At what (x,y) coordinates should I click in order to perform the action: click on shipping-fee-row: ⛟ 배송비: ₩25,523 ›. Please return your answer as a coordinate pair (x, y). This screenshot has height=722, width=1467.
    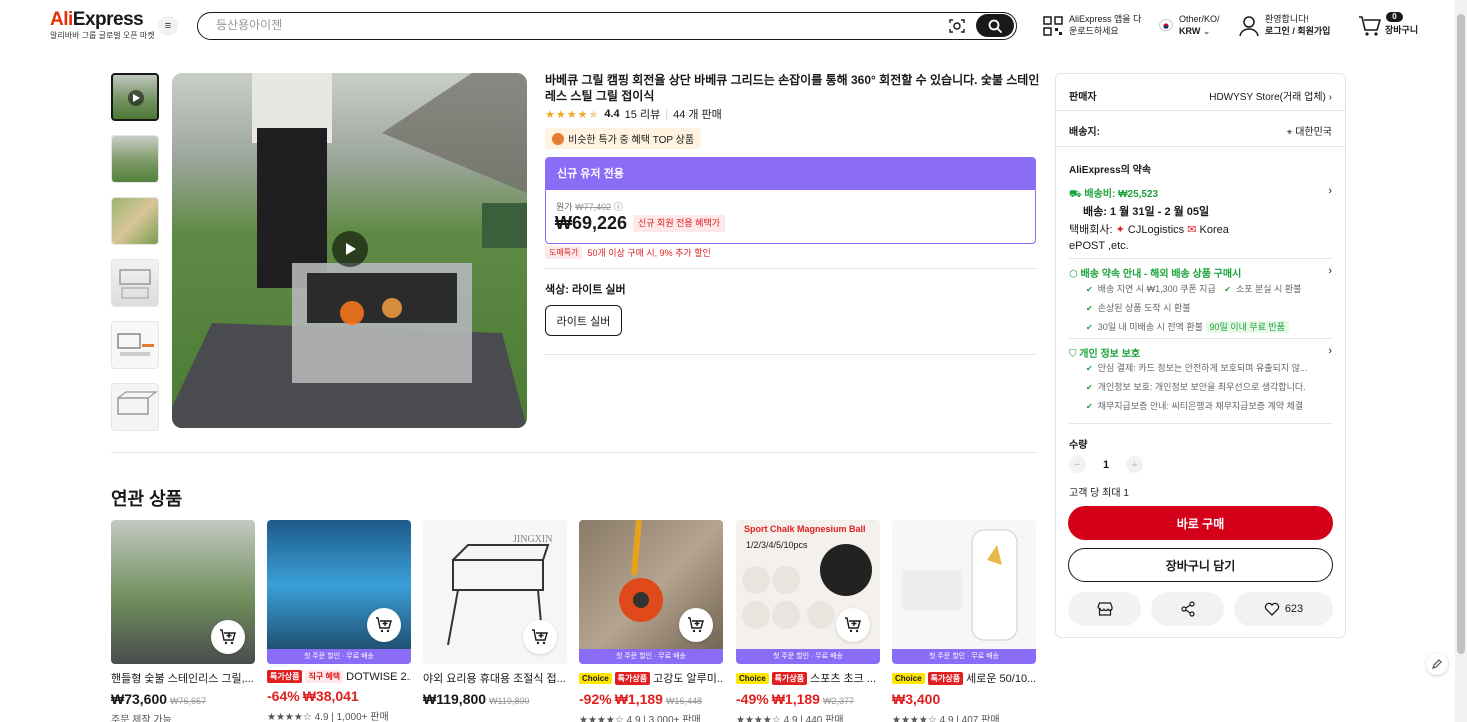
    Looking at the image, I should click on (1200, 193).